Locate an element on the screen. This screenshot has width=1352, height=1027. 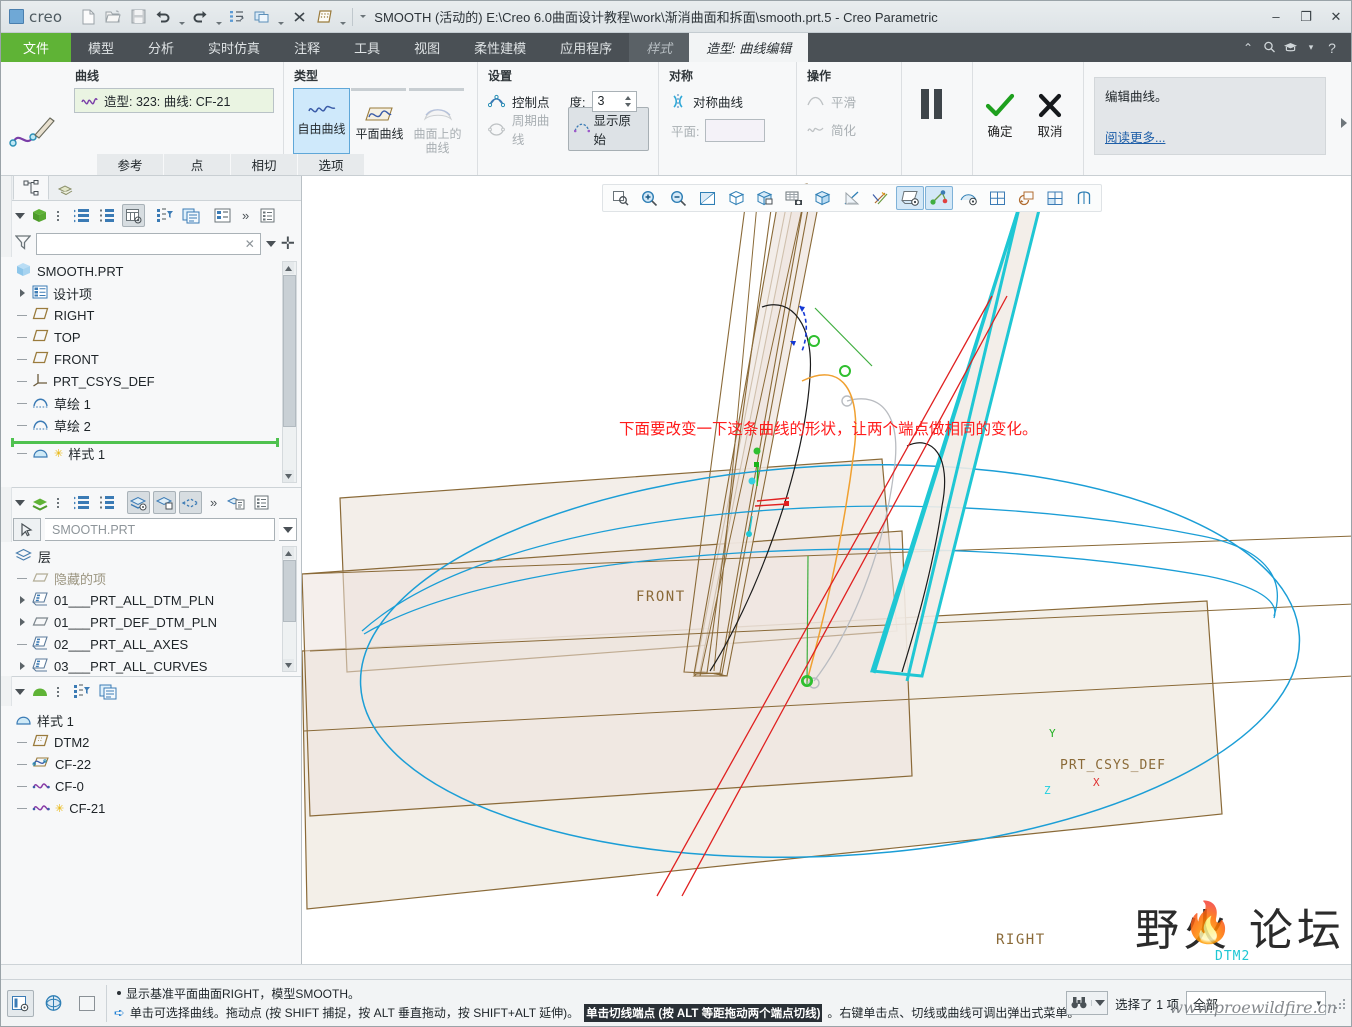
pause-button is located at coordinates (931, 93).